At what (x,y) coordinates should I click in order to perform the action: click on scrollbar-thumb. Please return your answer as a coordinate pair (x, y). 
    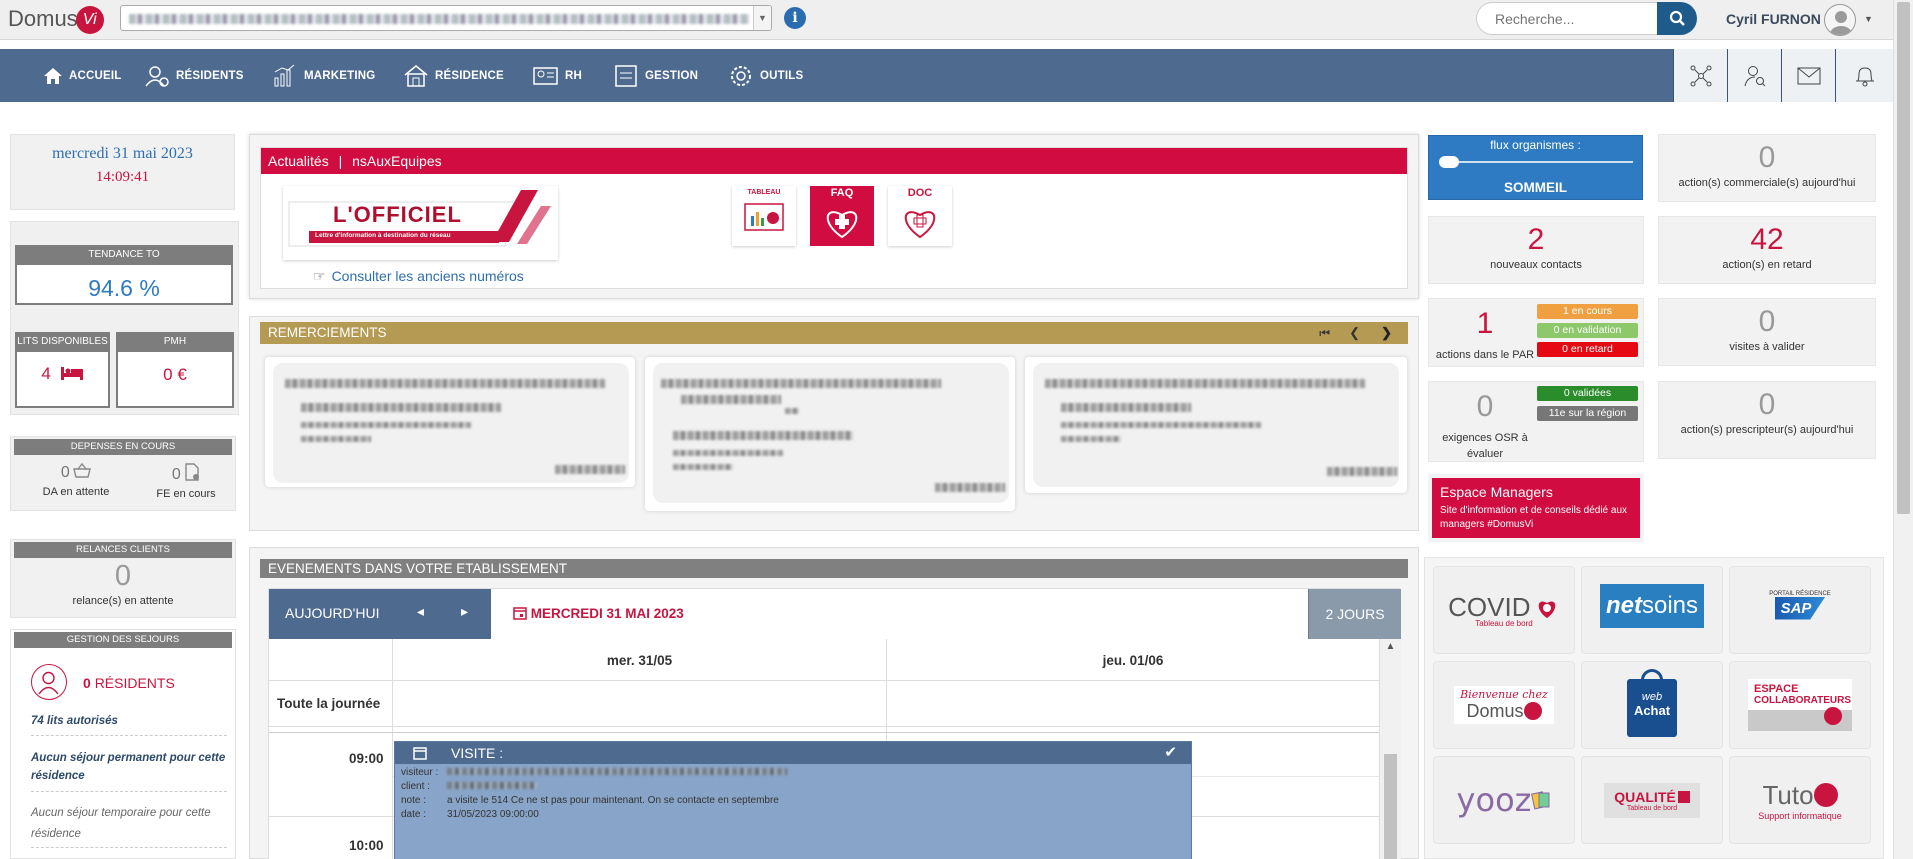
    Looking at the image, I should click on (1903, 258).